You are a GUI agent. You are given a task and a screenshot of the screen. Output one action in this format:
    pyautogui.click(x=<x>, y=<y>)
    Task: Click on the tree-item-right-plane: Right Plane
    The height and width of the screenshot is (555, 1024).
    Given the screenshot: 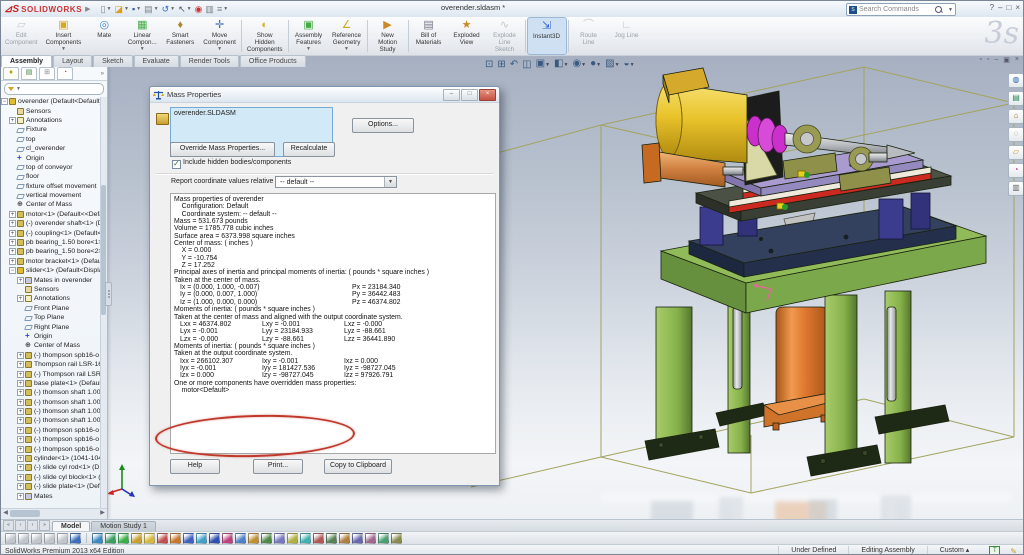 What is the action you would take?
    pyautogui.click(x=51, y=326)
    